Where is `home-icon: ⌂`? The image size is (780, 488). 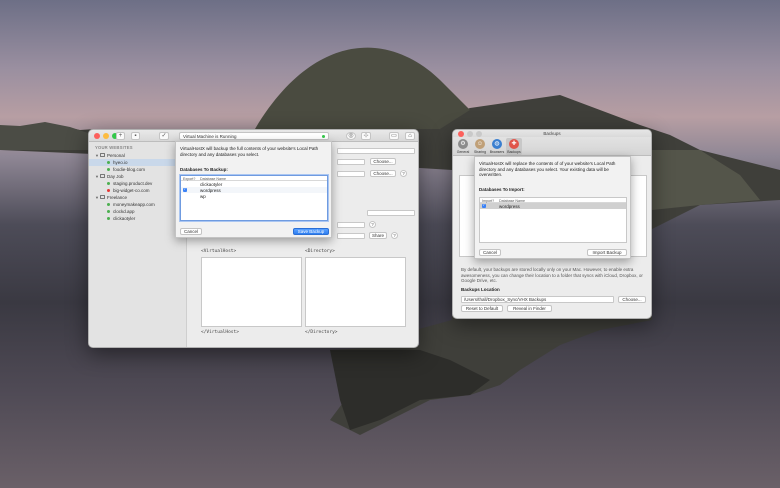
home-icon: ⌂ is located at coordinates (410, 136).